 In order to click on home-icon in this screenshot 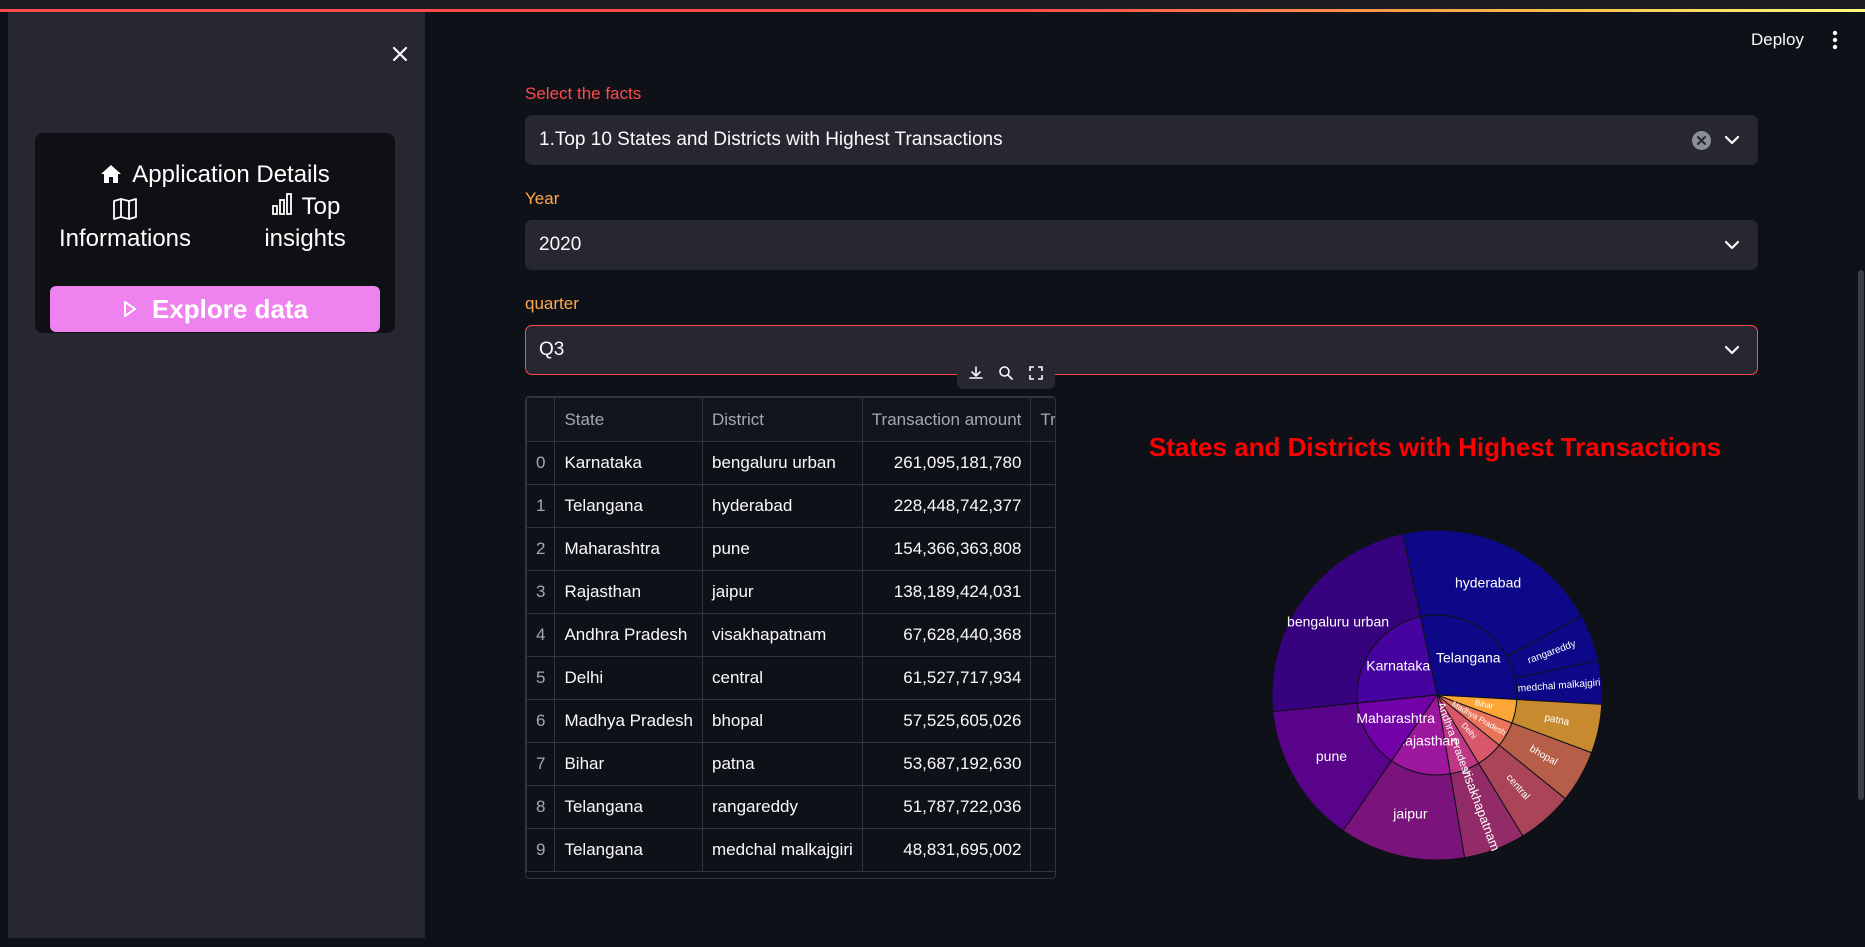, I will do `click(111, 174)`.